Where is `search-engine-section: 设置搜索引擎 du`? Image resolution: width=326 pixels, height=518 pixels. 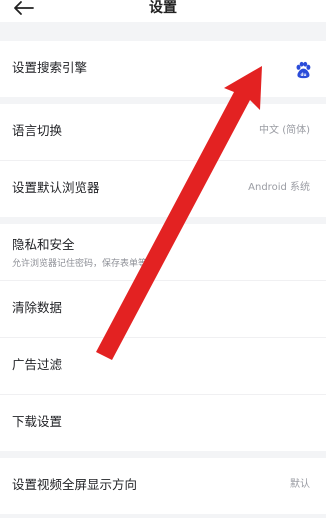 search-engine-section: 设置搜索引擎 du is located at coordinates (163, 69).